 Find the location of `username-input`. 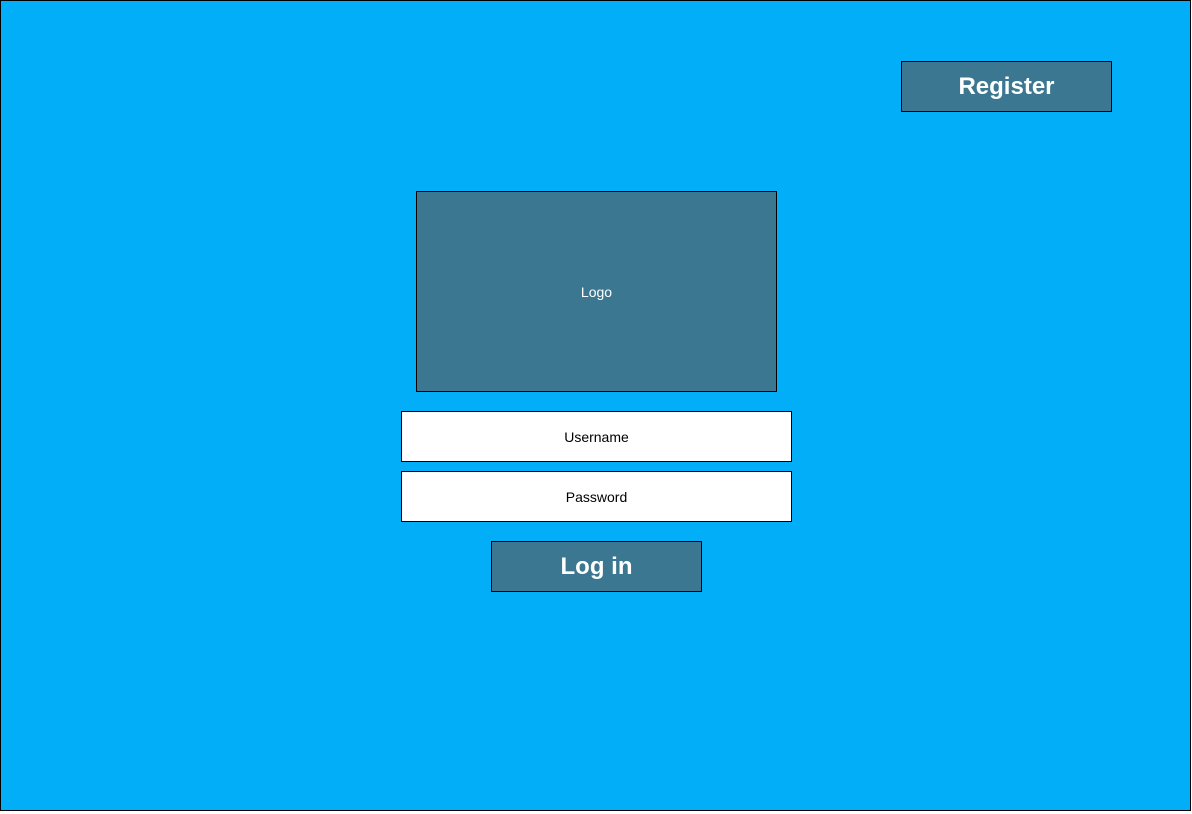

username-input is located at coordinates (596, 436).